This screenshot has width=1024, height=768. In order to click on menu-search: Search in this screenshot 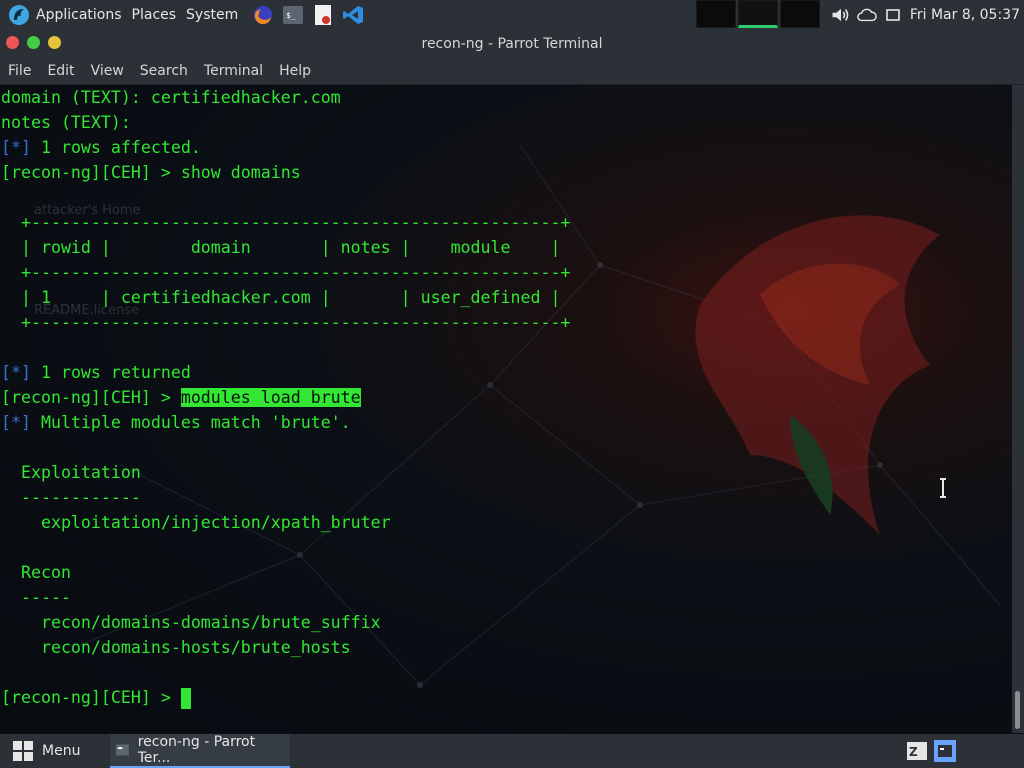, I will do `click(164, 71)`.